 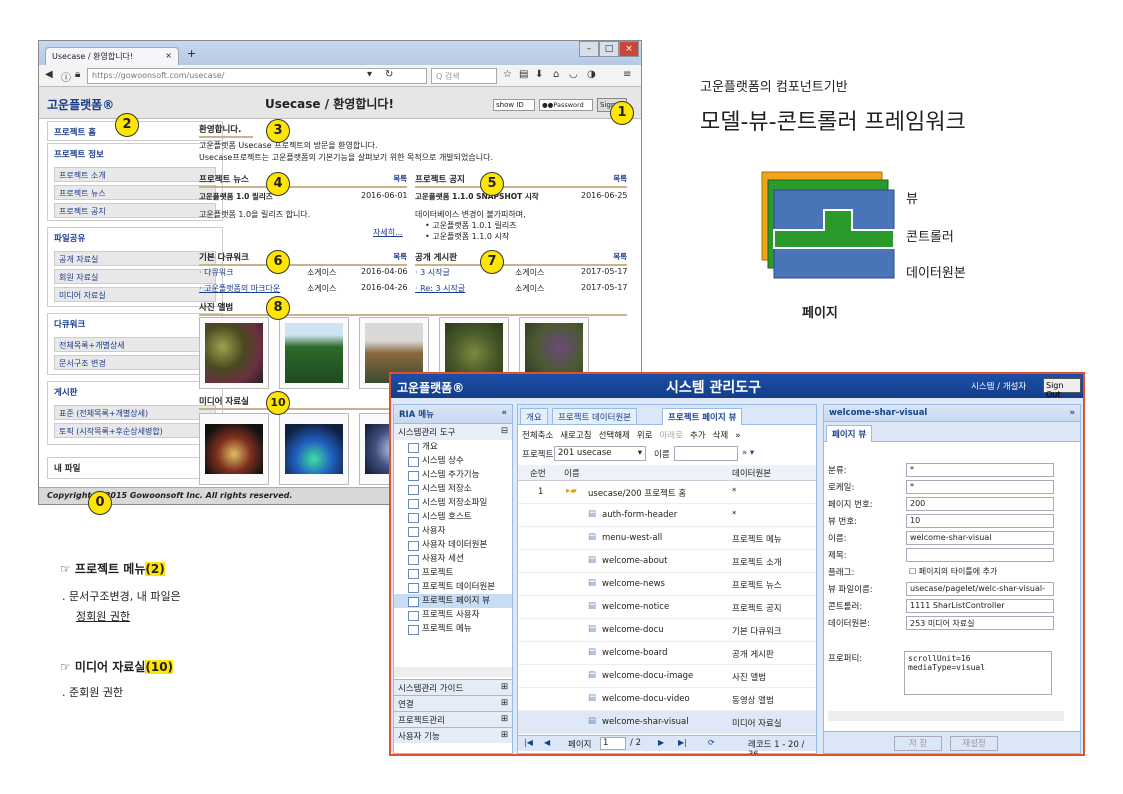 I want to click on property-value: ☐ 페이지의 타이틀에 추가, so click(x=980, y=572).